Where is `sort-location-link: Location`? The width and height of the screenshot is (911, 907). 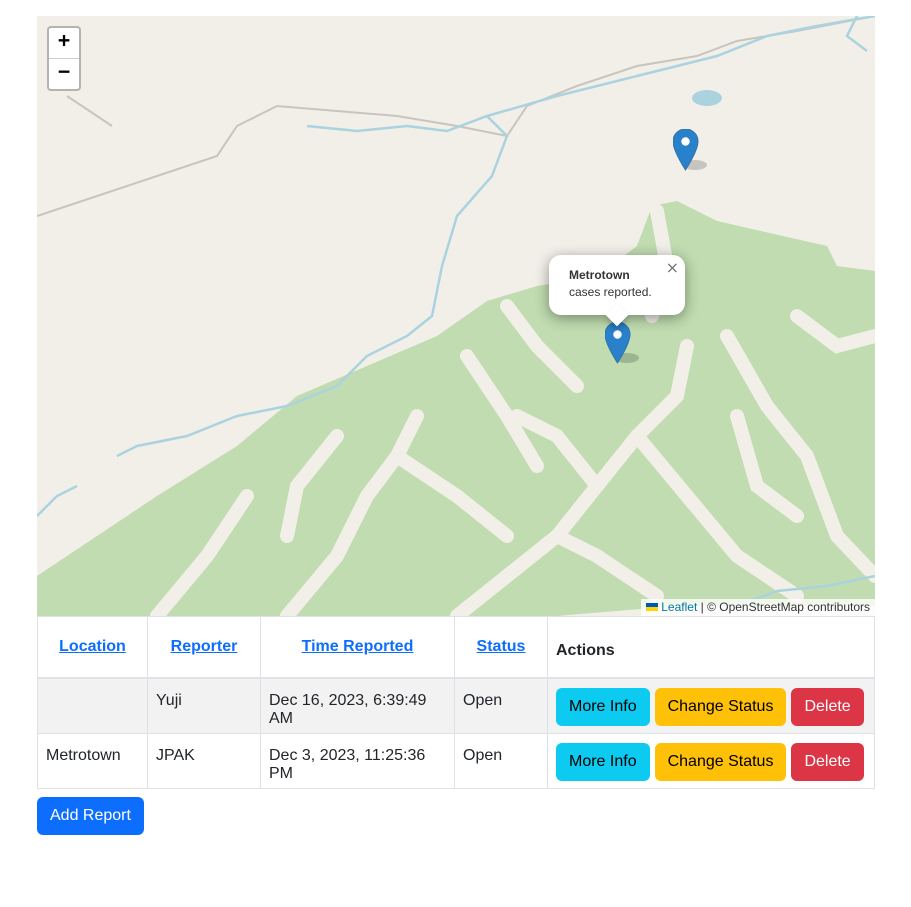
sort-location-link: Location is located at coordinates (92, 646).